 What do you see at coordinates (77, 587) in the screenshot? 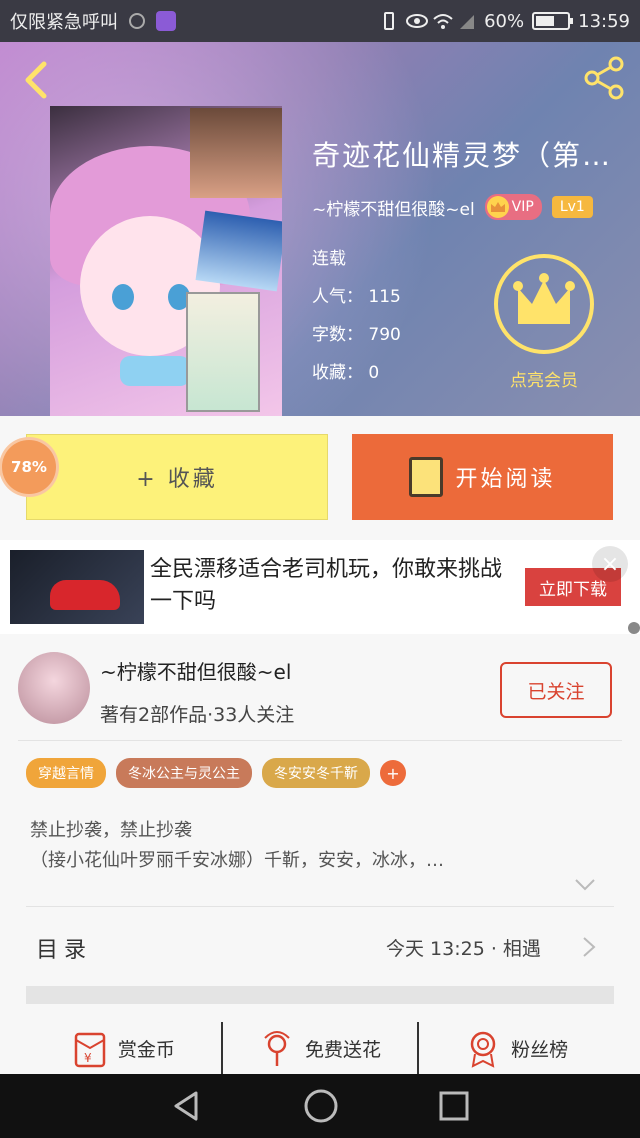
I see `ad-image` at bounding box center [77, 587].